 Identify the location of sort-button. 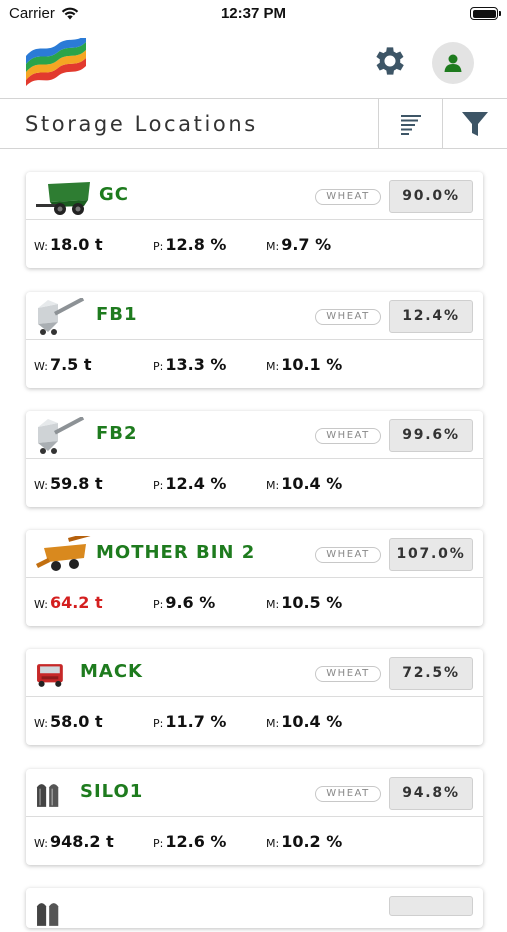
(410, 123).